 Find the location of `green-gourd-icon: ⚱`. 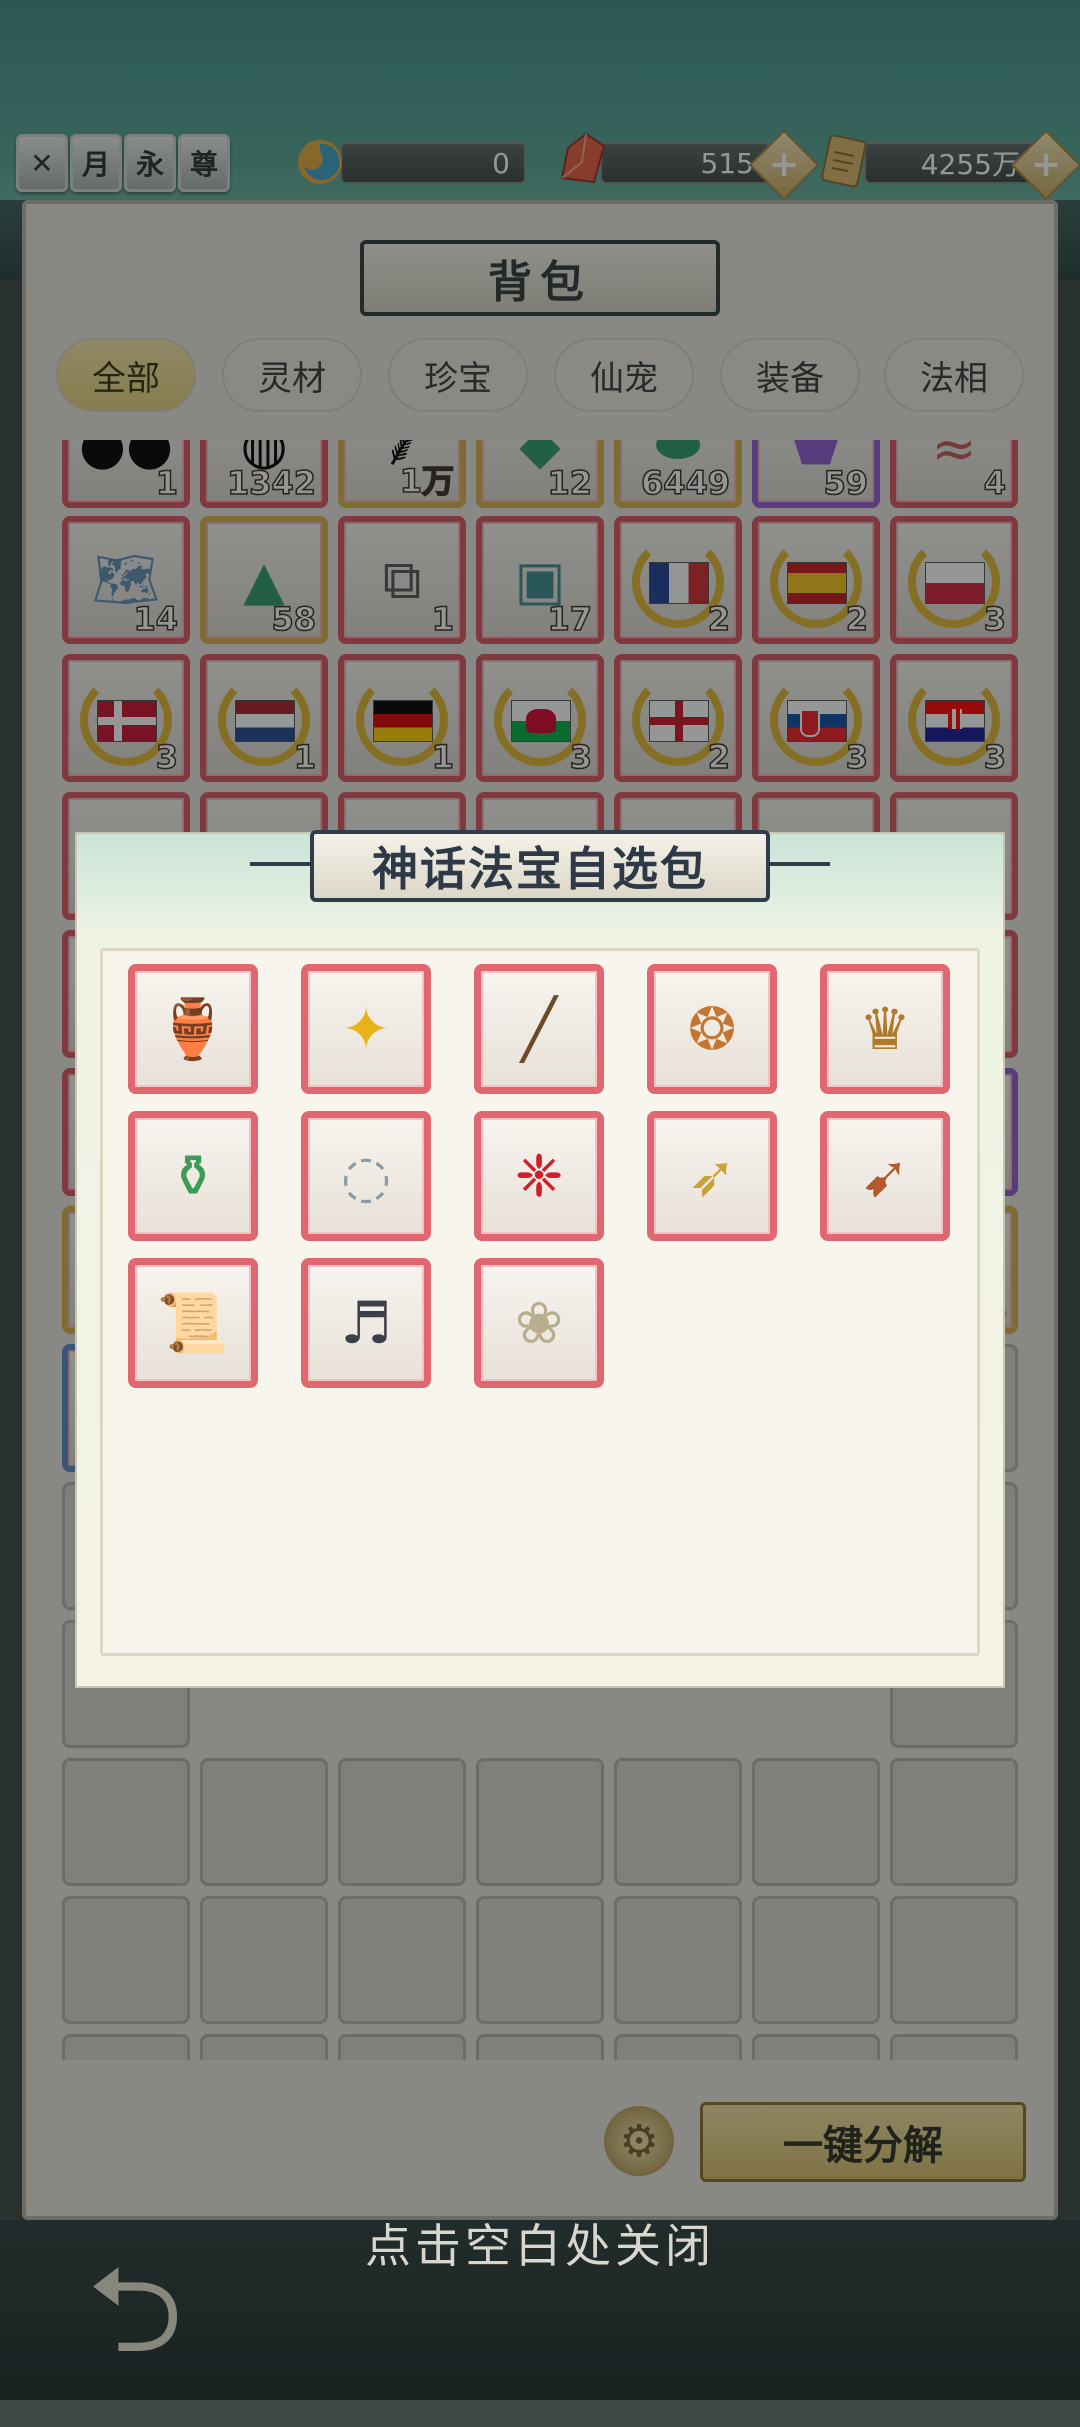

green-gourd-icon: ⚱ is located at coordinates (193, 1176).